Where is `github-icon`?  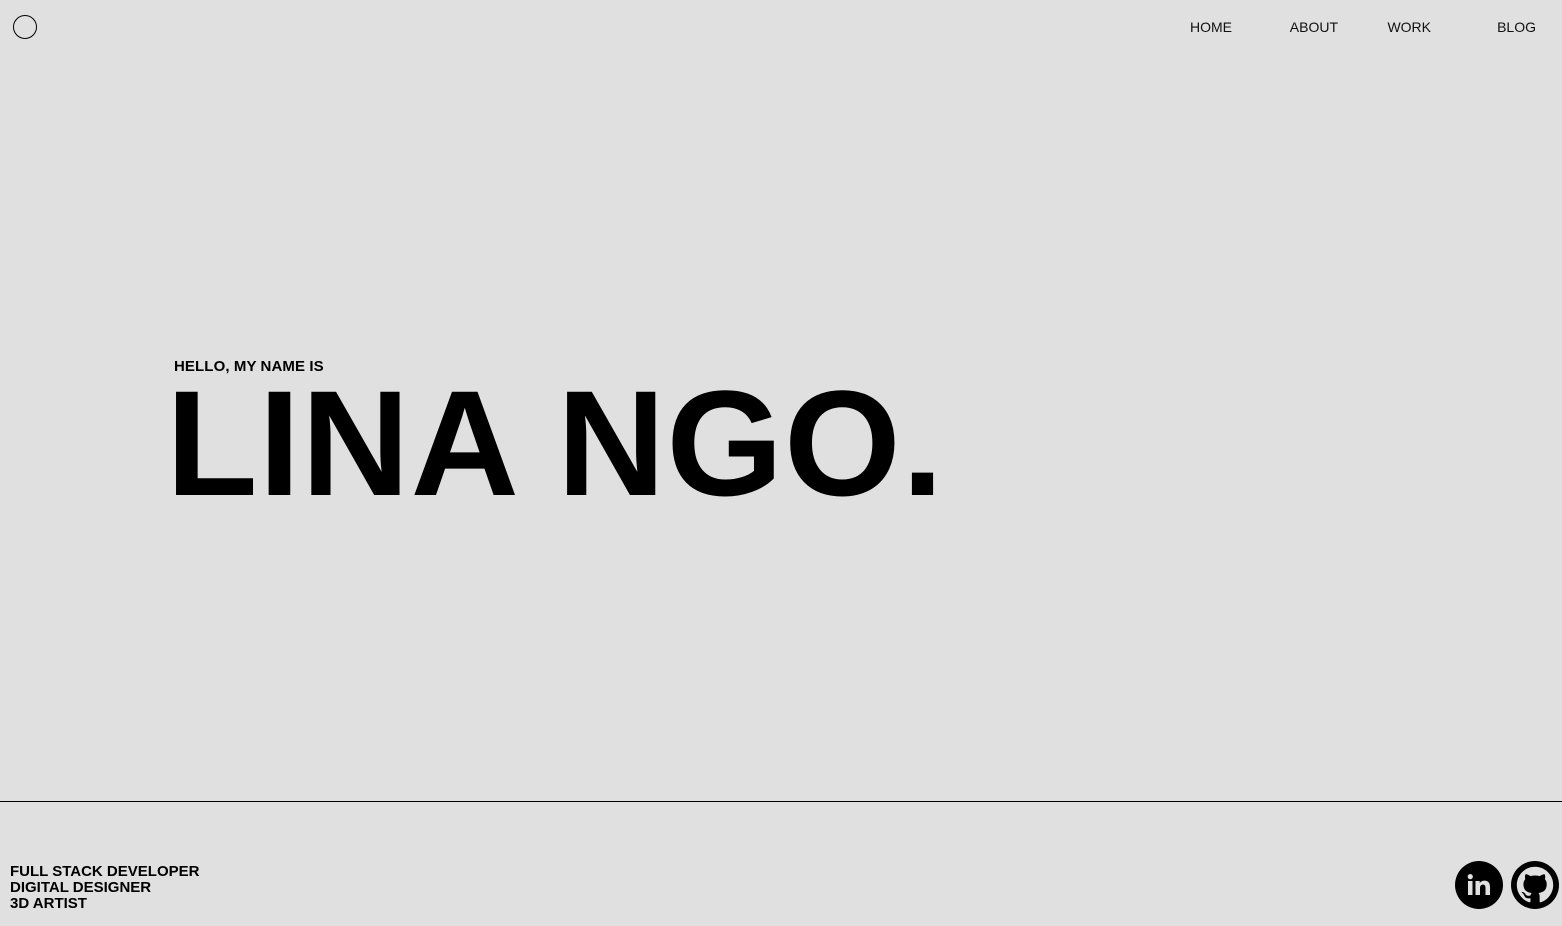 github-icon is located at coordinates (1535, 884).